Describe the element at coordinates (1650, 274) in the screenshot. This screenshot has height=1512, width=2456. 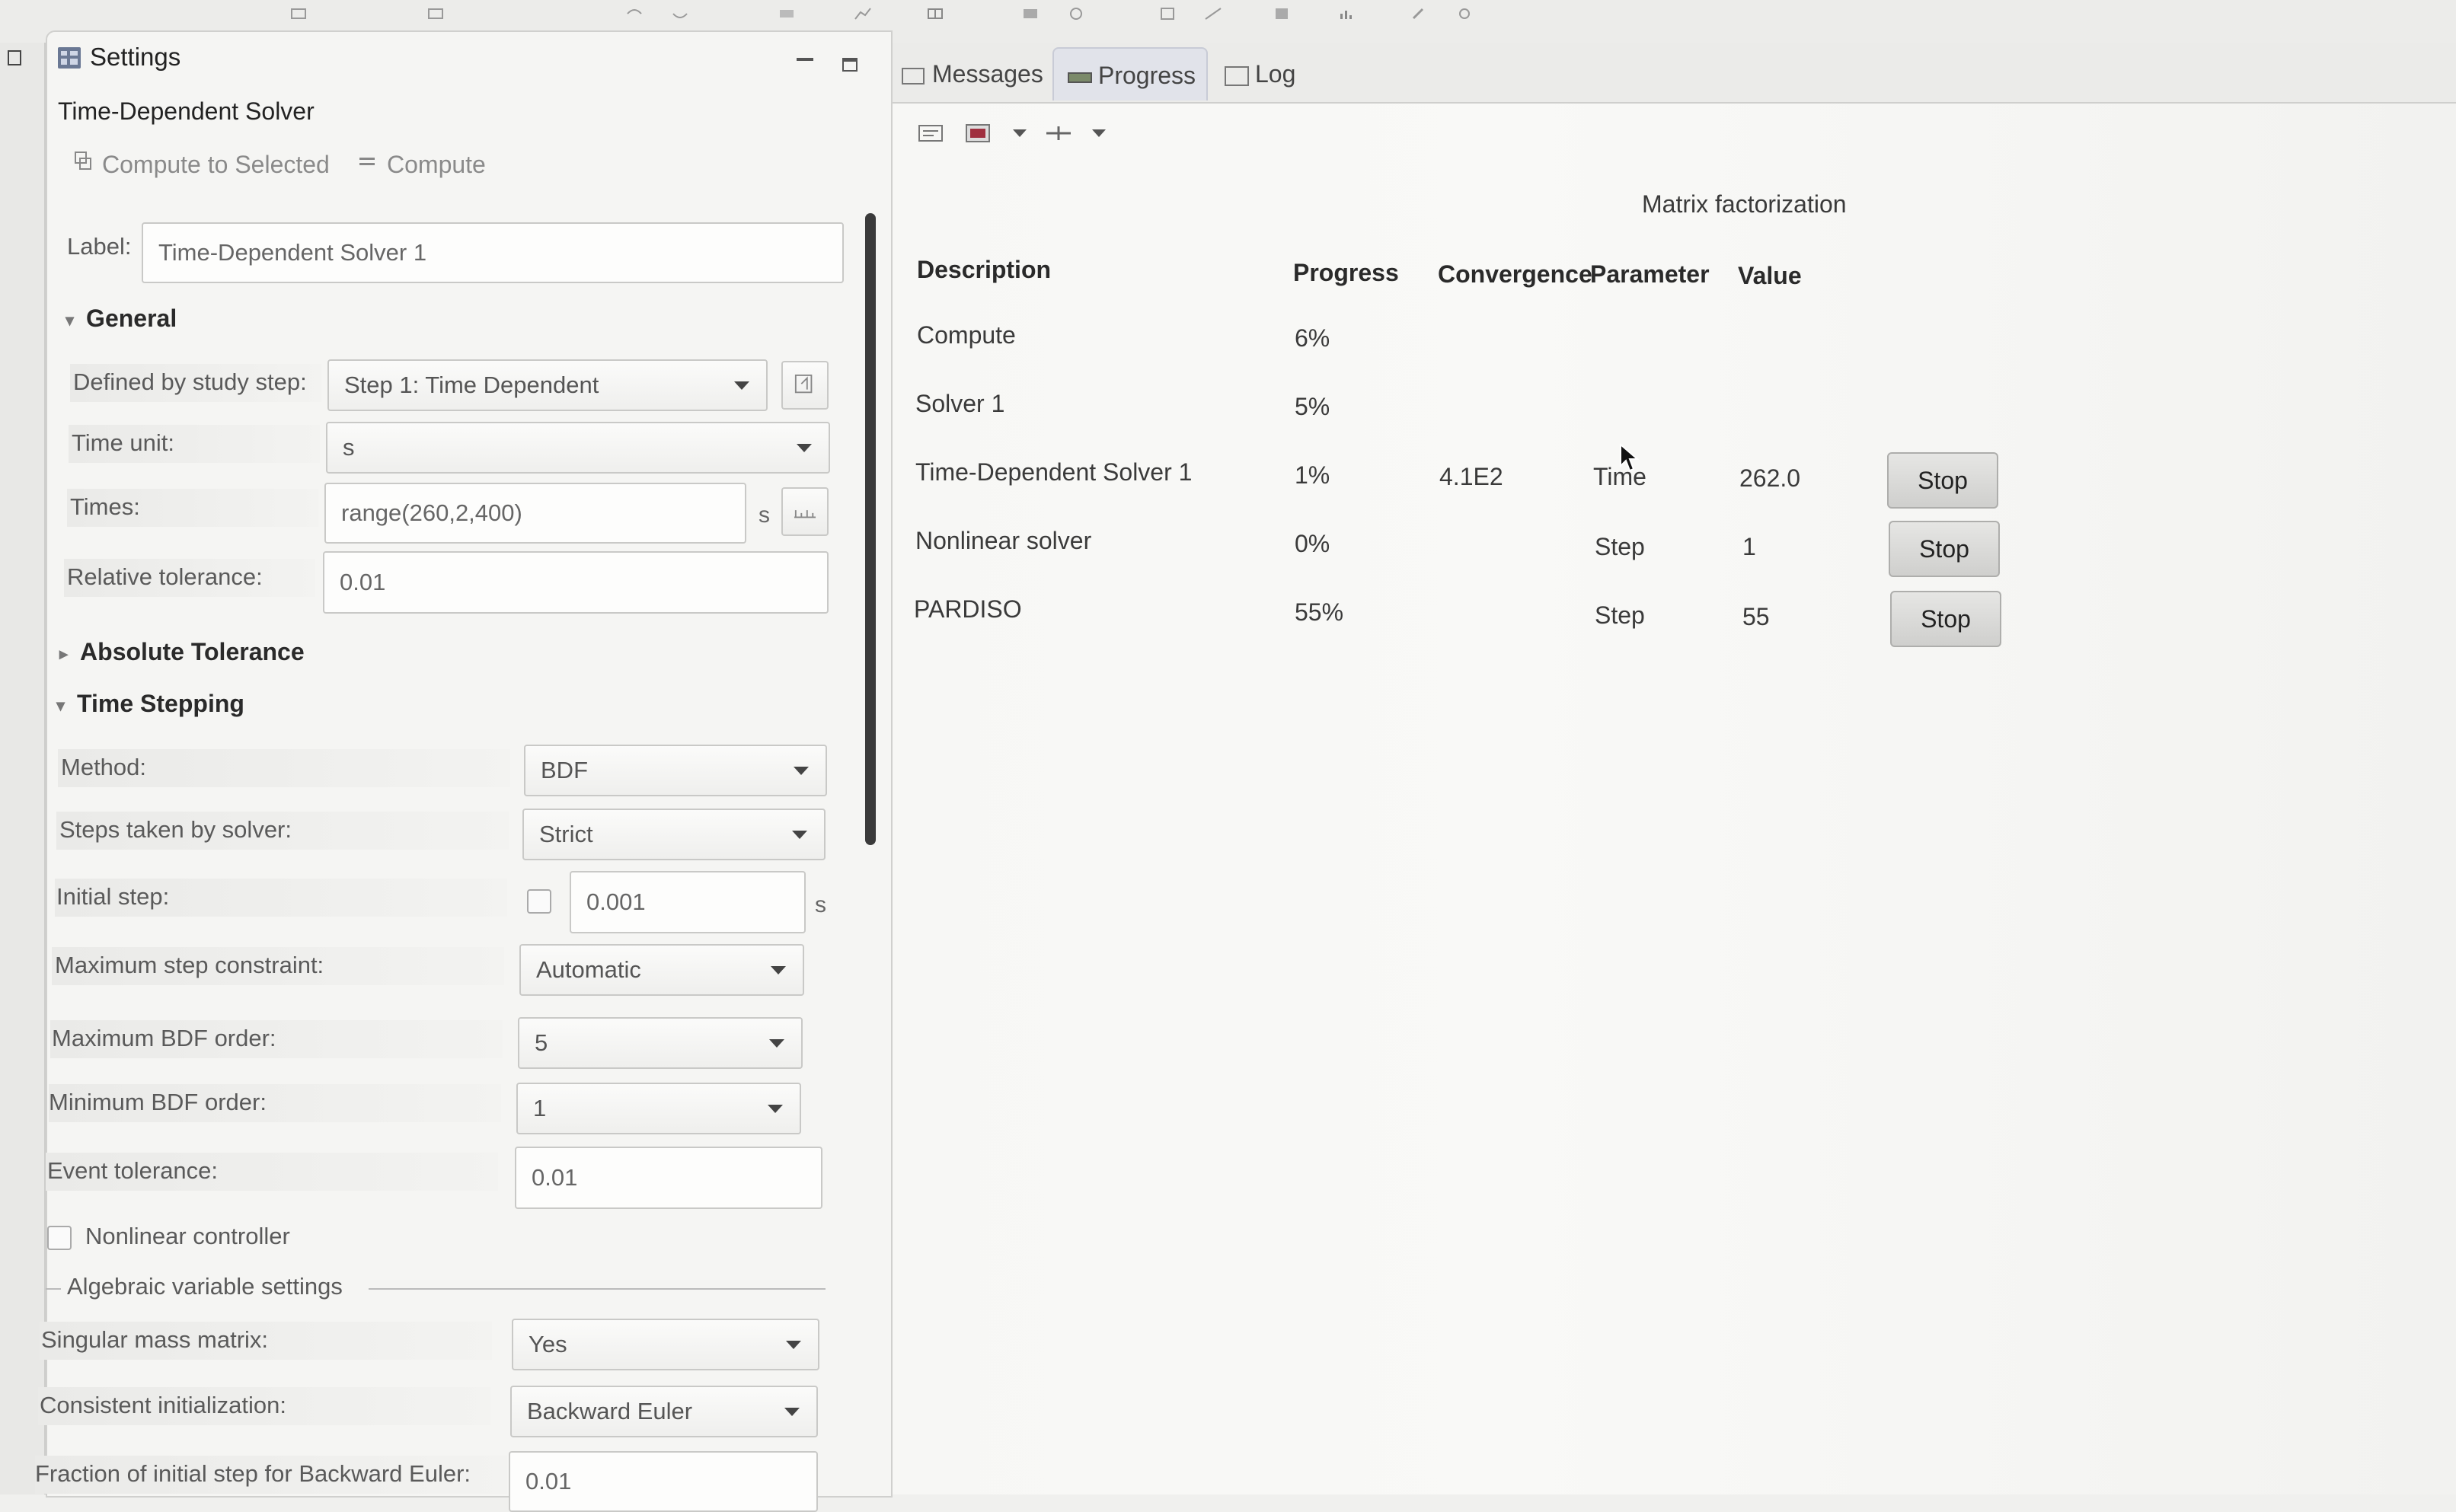
I see `column-parameter: Parameter` at that location.